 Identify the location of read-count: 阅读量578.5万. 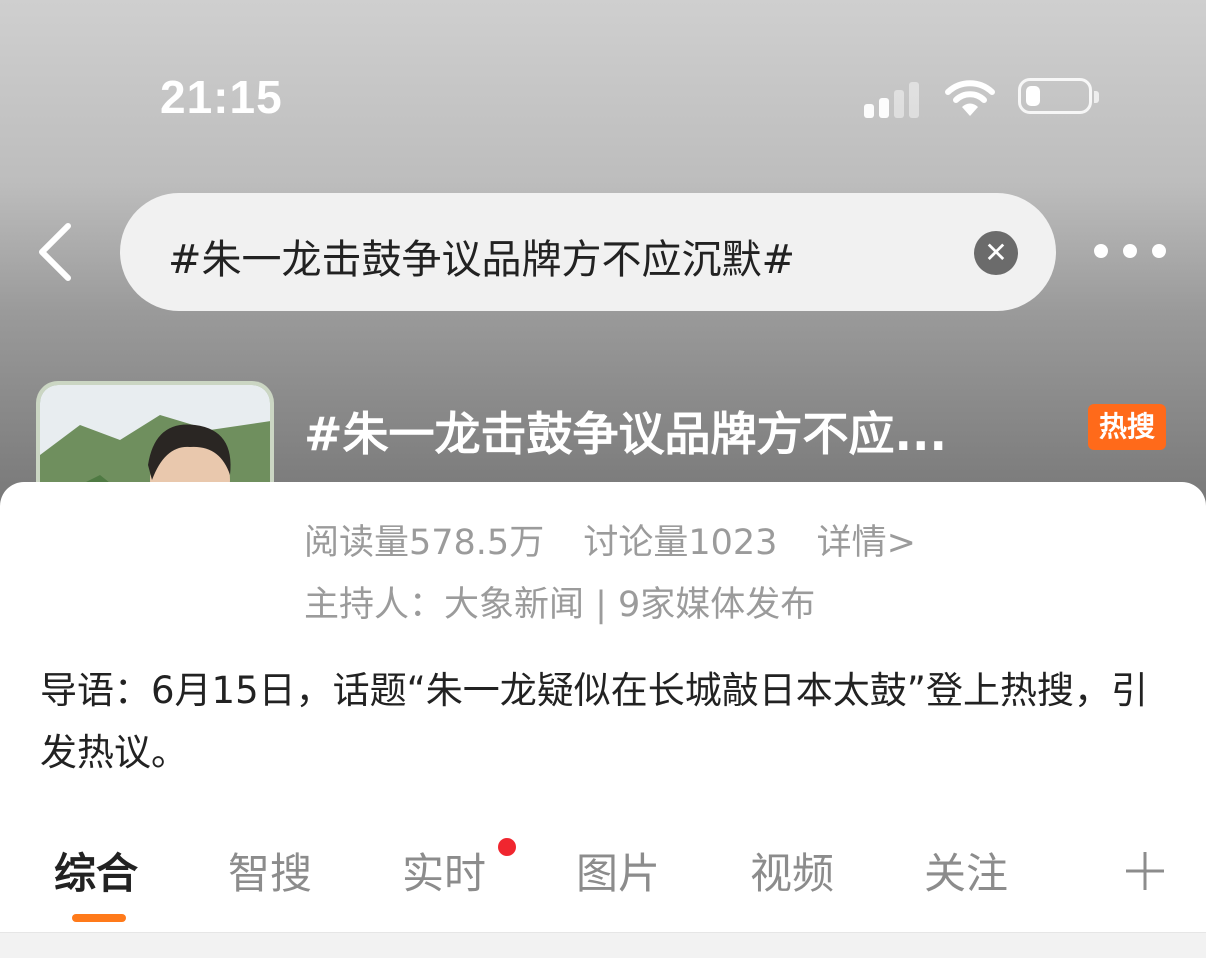
(424, 543).